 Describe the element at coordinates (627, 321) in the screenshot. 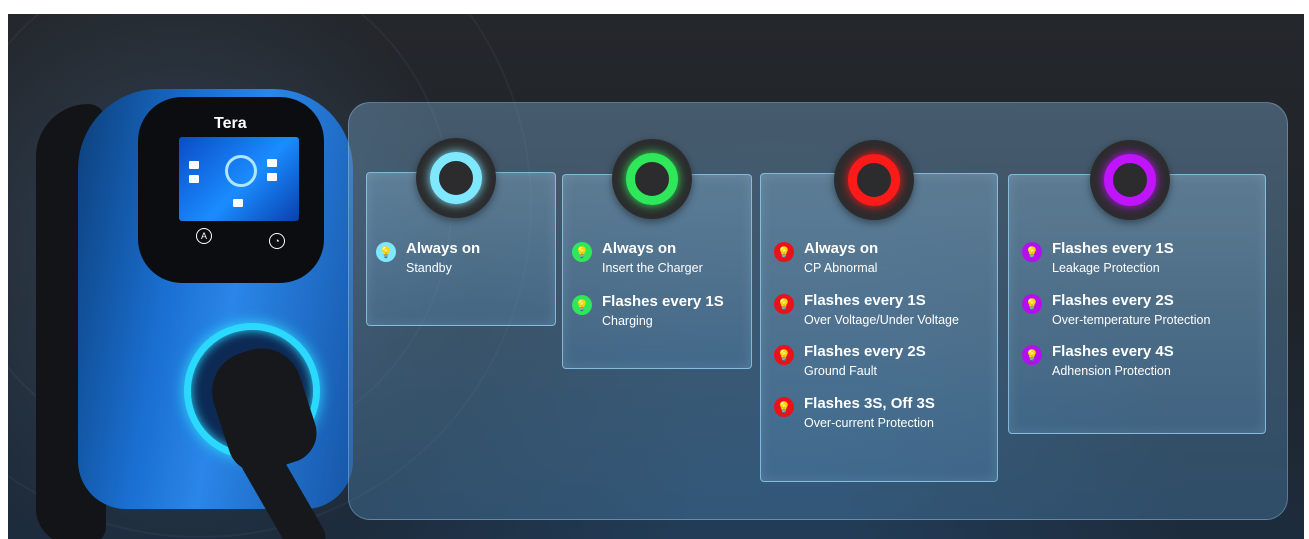

I see `status-description: Charging` at that location.